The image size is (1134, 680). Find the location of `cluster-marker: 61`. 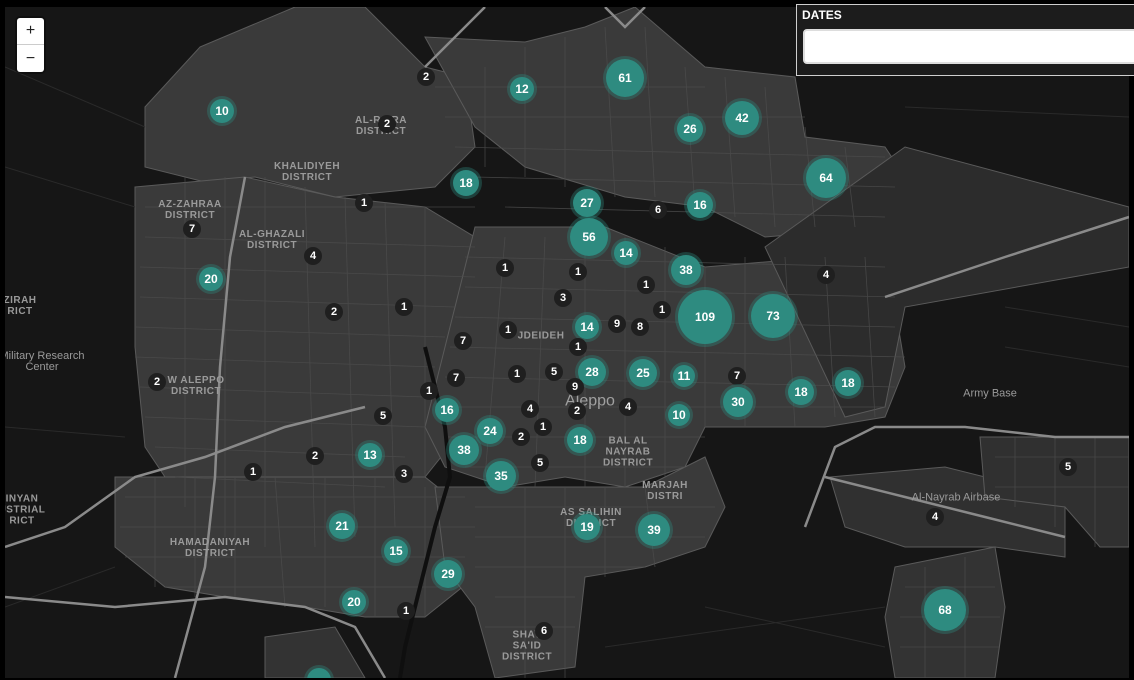

cluster-marker: 61 is located at coordinates (625, 78).